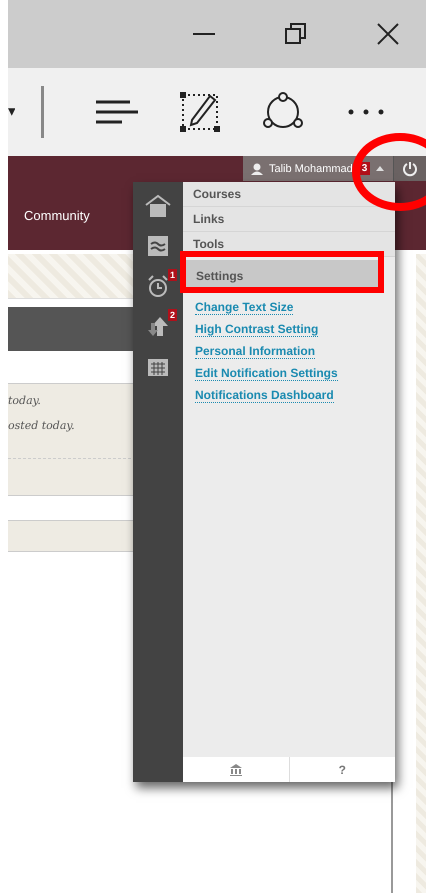  What do you see at coordinates (380, 168) in the screenshot?
I see `caret-up-icon` at bounding box center [380, 168].